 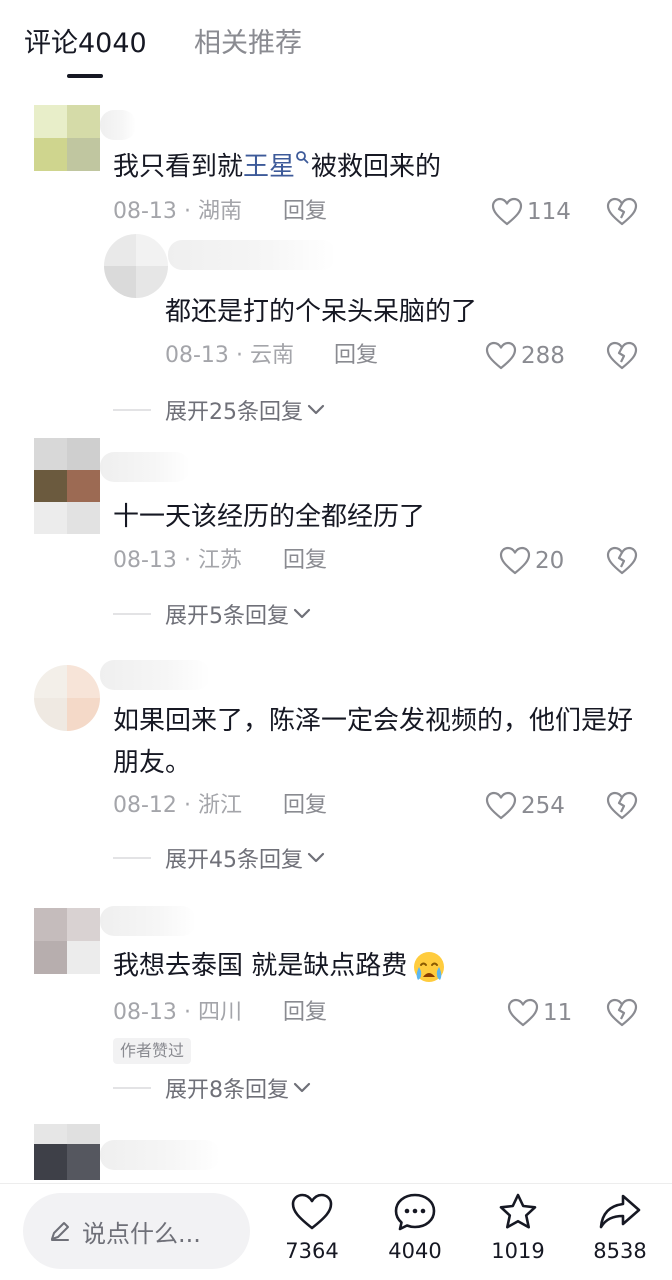 I want to click on comment-location: 浙江, so click(x=219, y=805).